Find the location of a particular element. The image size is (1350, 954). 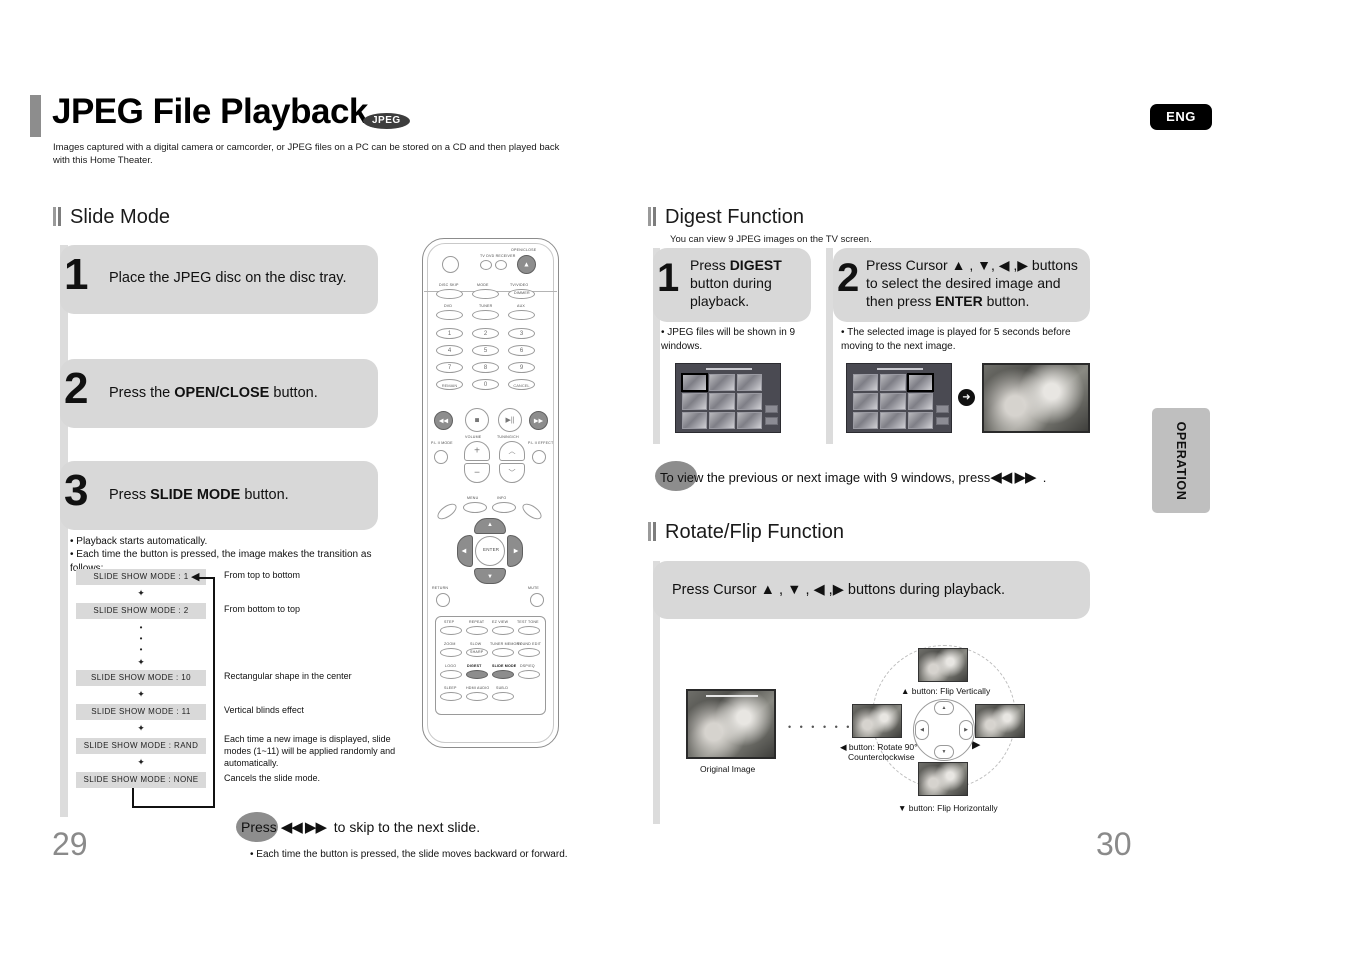

skip-note-text: Press ◀◀ ▶▶ to skip to the next slide. is located at coordinates (360, 827).